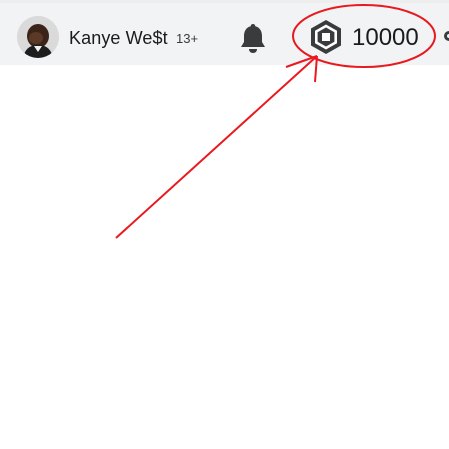  I want to click on notifications-button, so click(253, 38).